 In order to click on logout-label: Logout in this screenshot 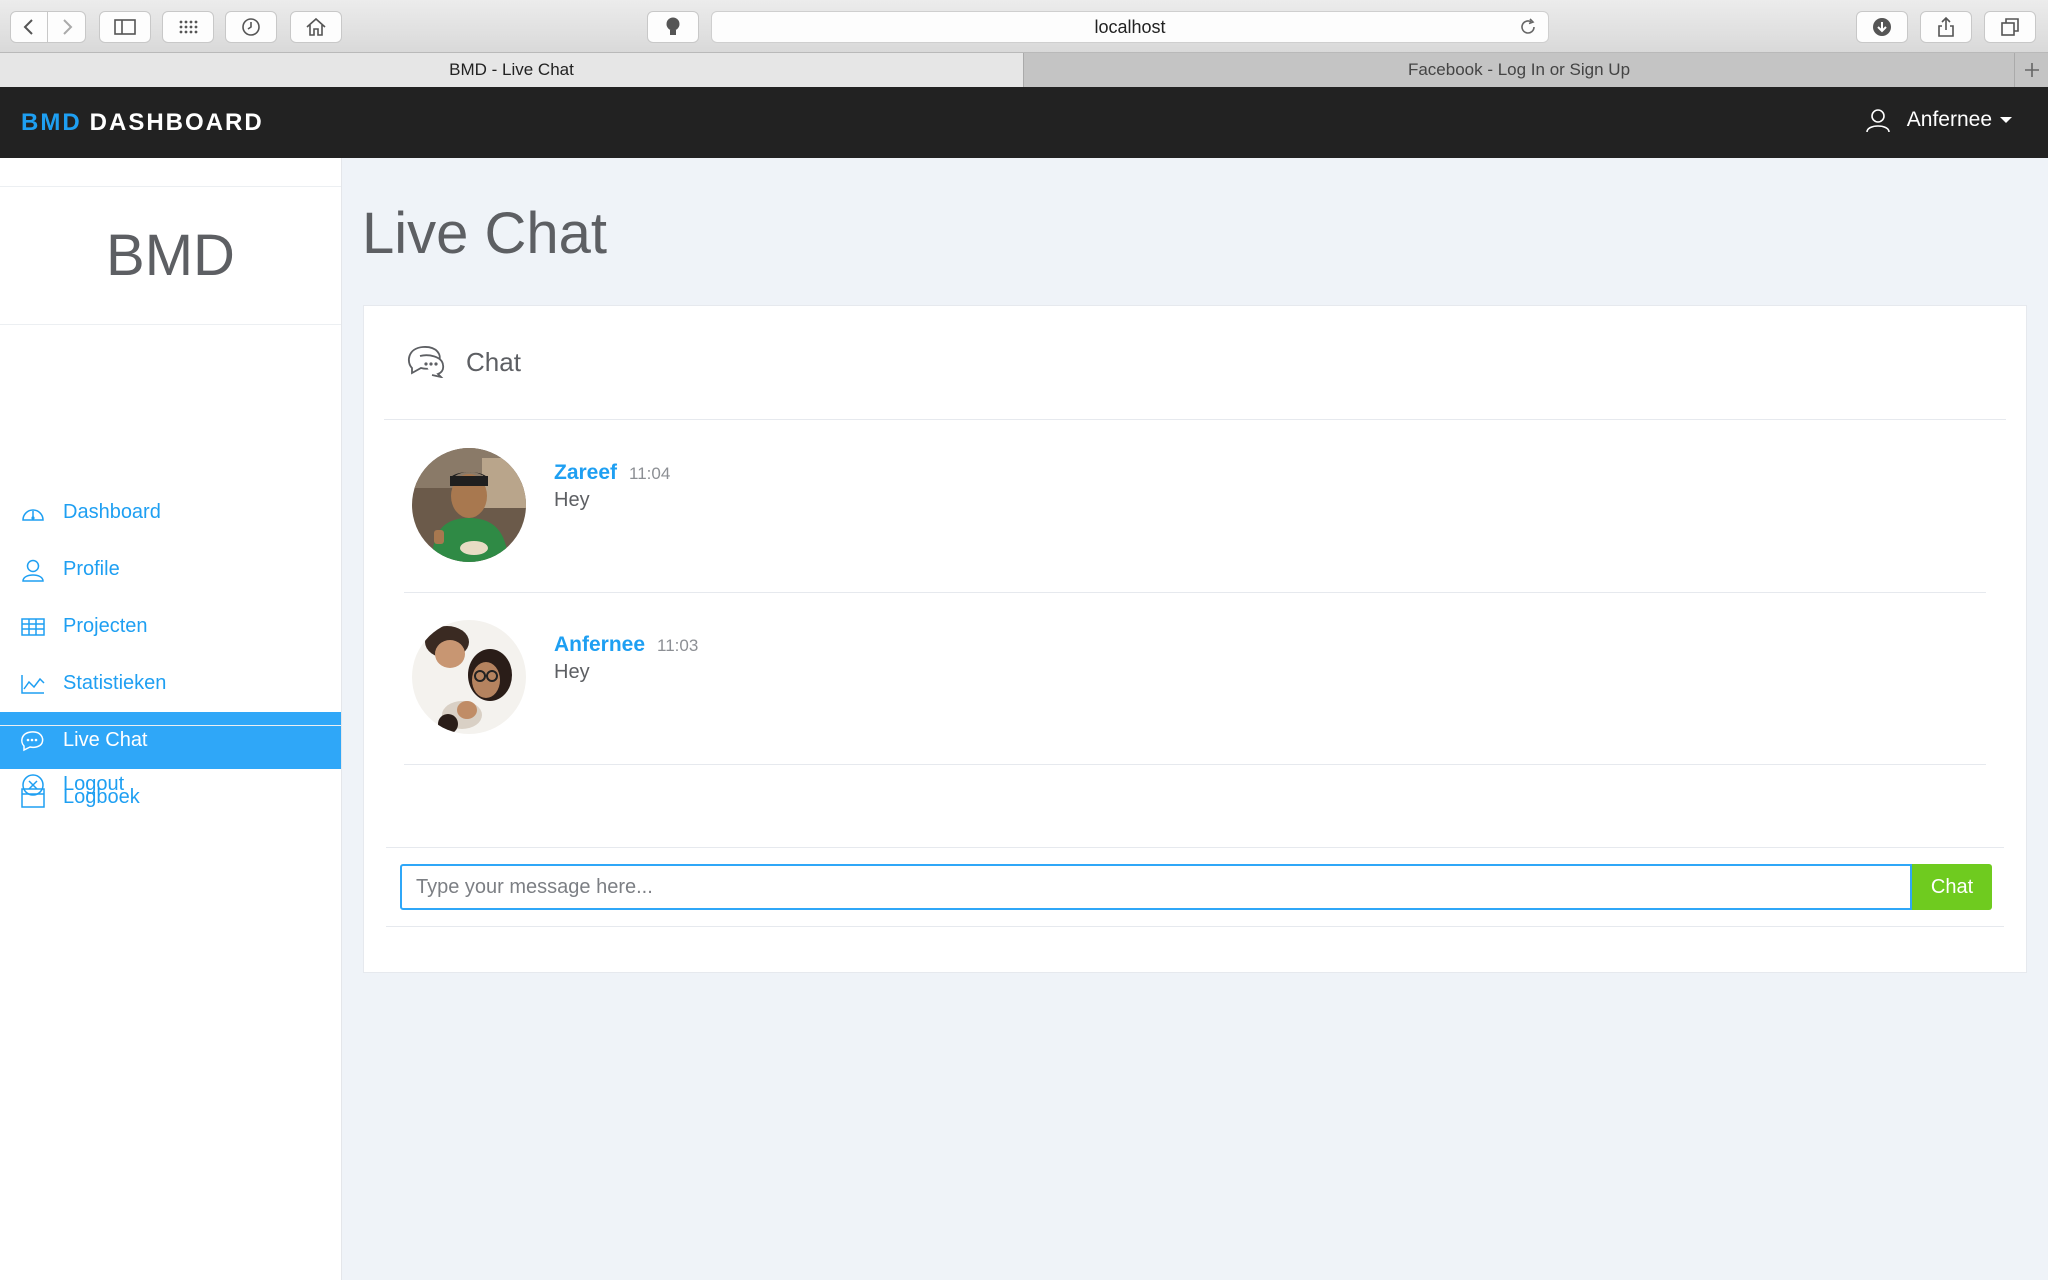, I will do `click(94, 784)`.